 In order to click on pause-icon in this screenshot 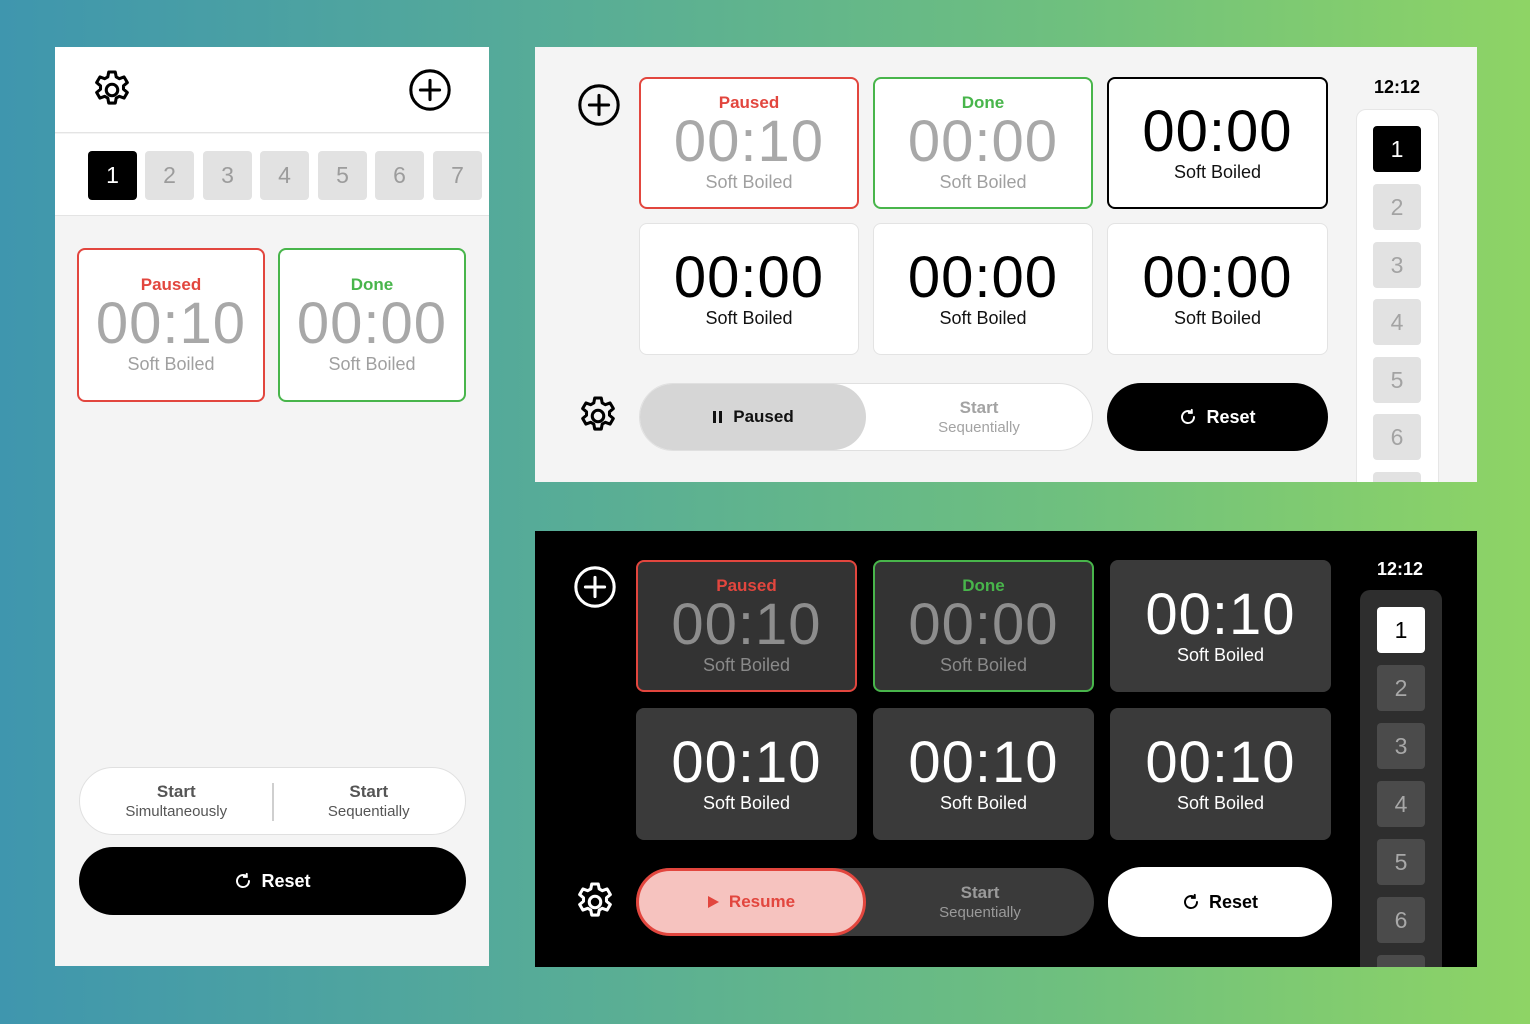, I will do `click(718, 417)`.